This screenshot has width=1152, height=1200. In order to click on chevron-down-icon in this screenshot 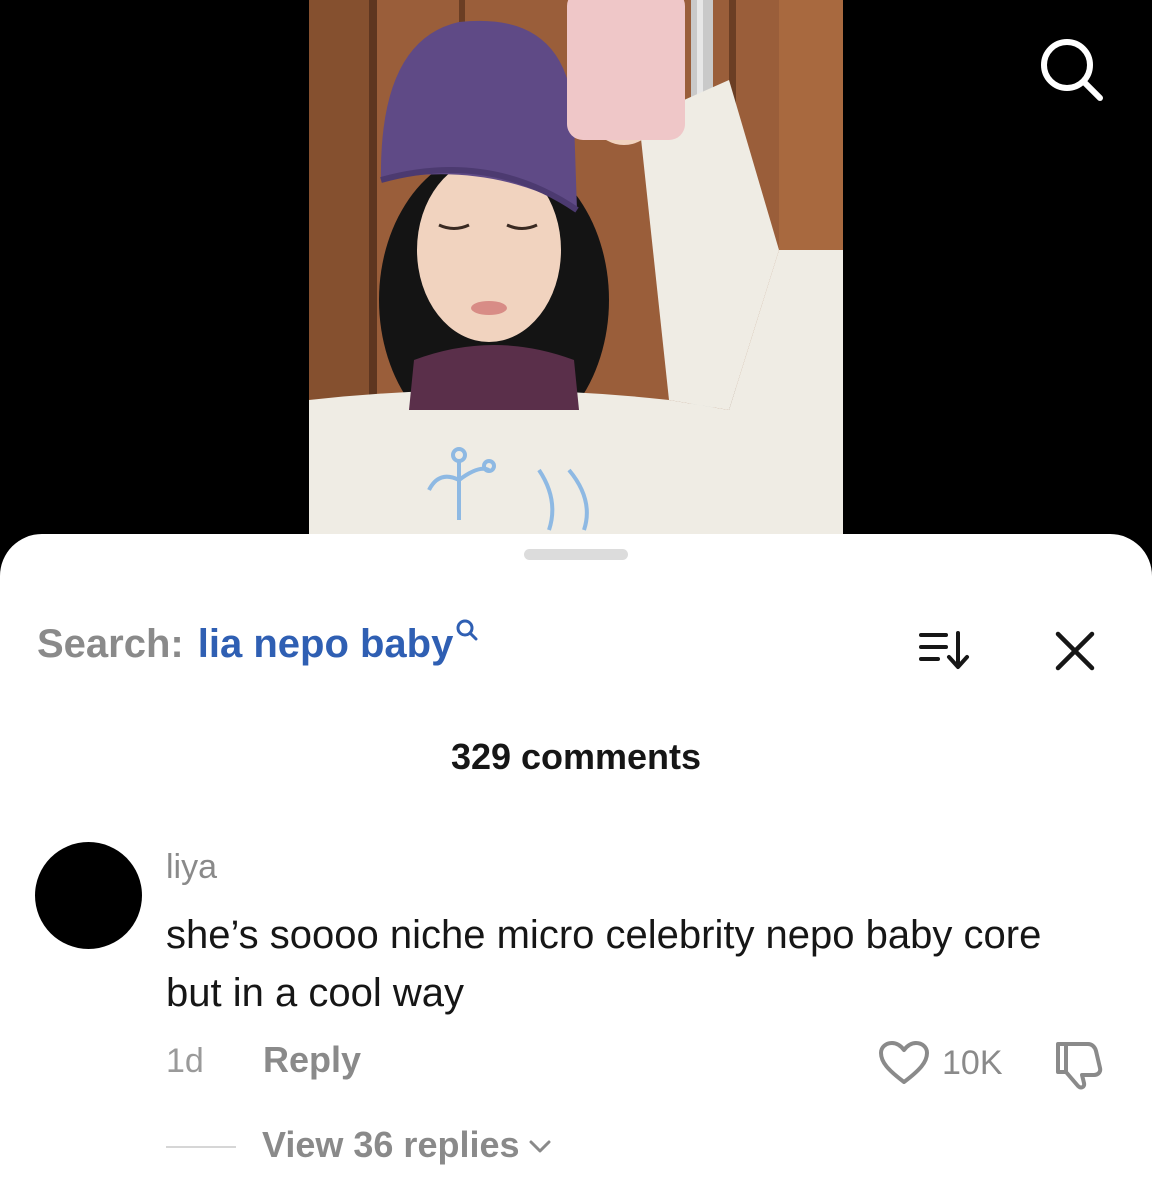, I will do `click(540, 1146)`.